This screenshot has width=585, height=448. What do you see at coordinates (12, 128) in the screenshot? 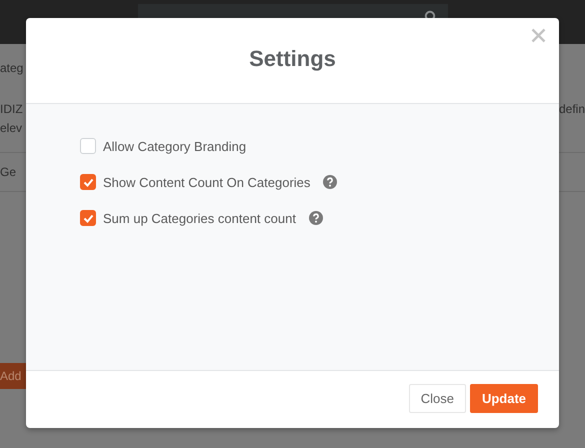
I see `description-text: elev` at bounding box center [12, 128].